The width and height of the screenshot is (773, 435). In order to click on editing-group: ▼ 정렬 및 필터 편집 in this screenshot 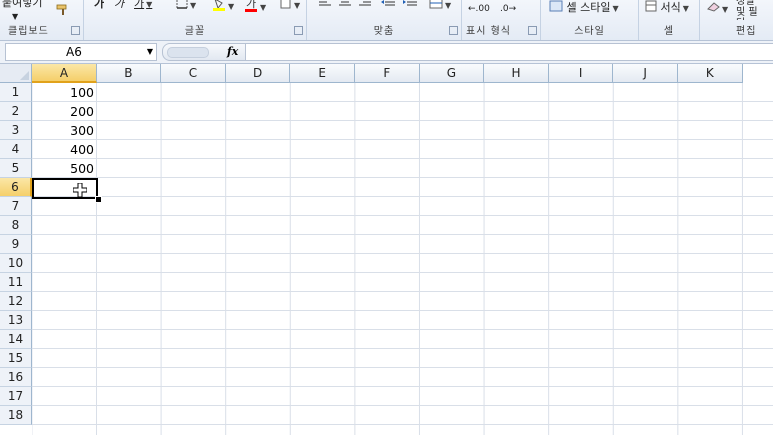, I will do `click(736, 20)`.